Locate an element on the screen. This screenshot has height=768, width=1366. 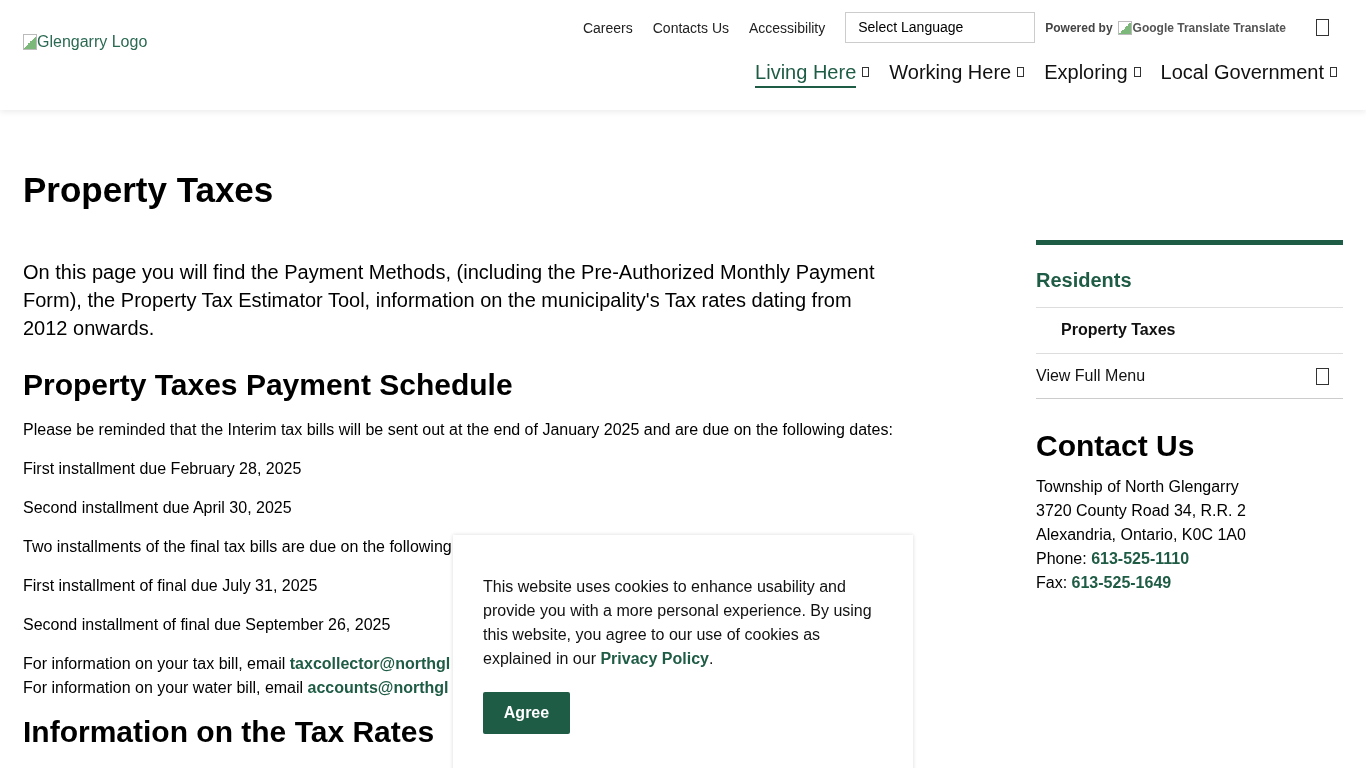
nav-link: Exploring is located at coordinates (1086, 74).